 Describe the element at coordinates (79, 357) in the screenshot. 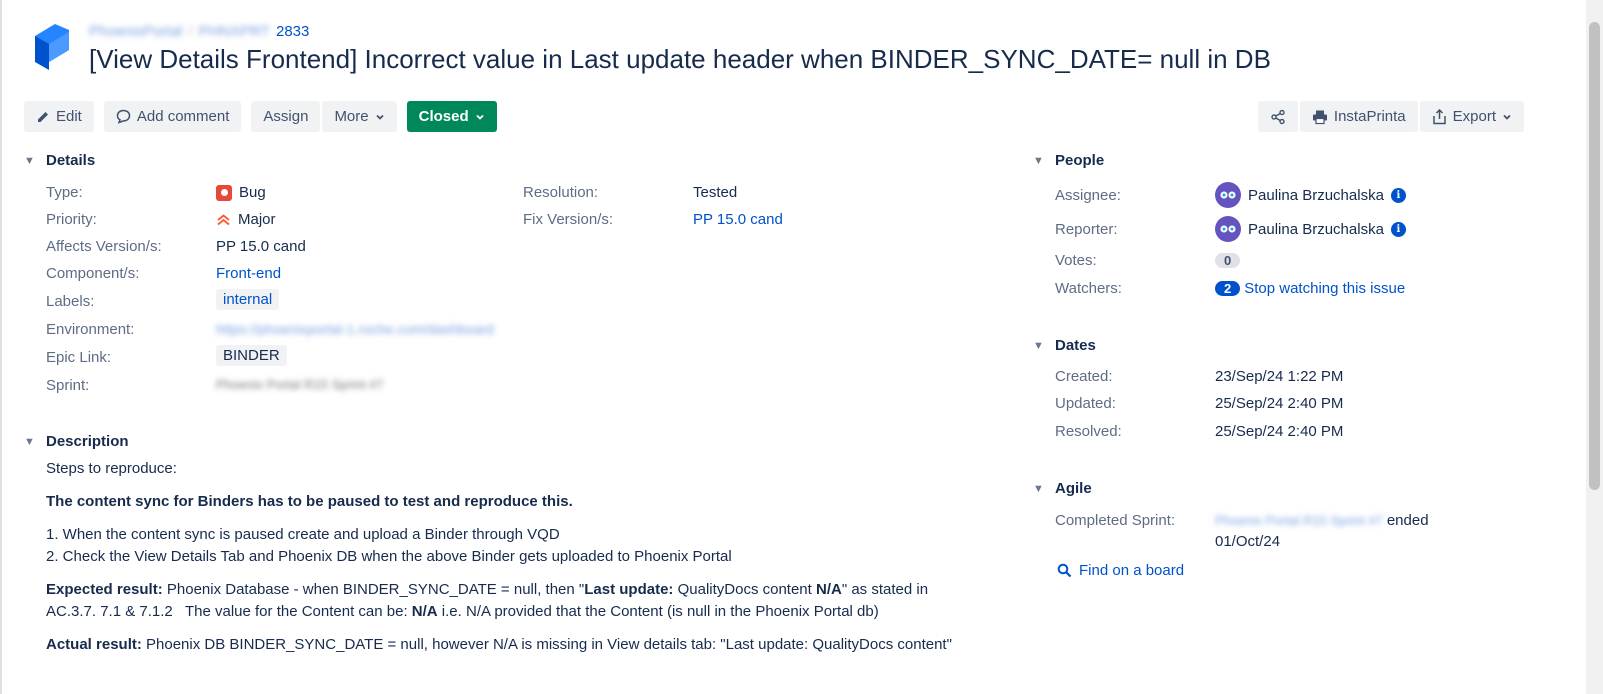

I see `epic-link-label: Epic Link:` at that location.